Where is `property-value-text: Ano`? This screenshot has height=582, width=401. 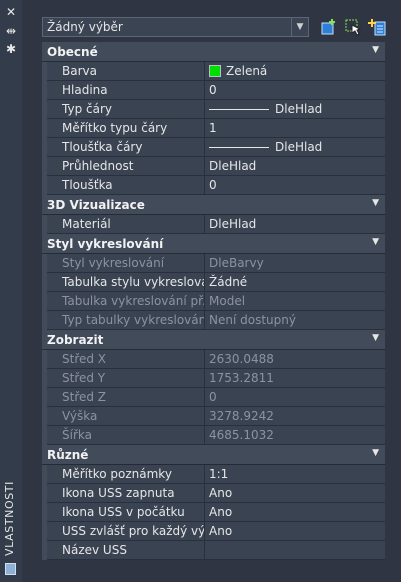 property-value-text: Ano is located at coordinates (221, 531).